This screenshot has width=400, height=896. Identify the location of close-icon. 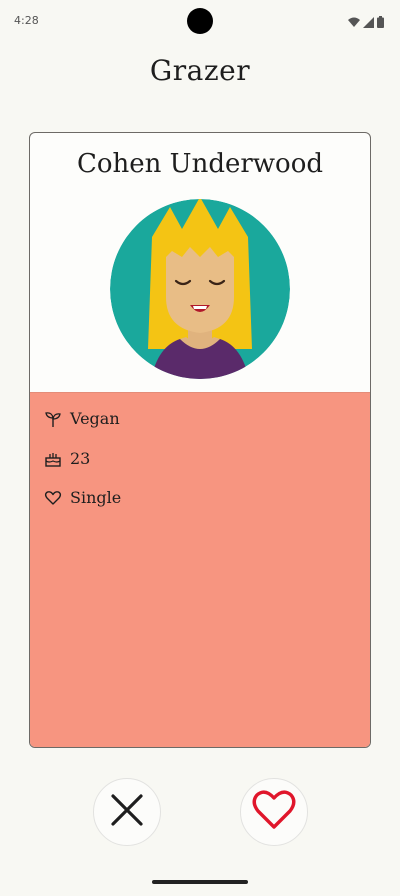
(127, 812).